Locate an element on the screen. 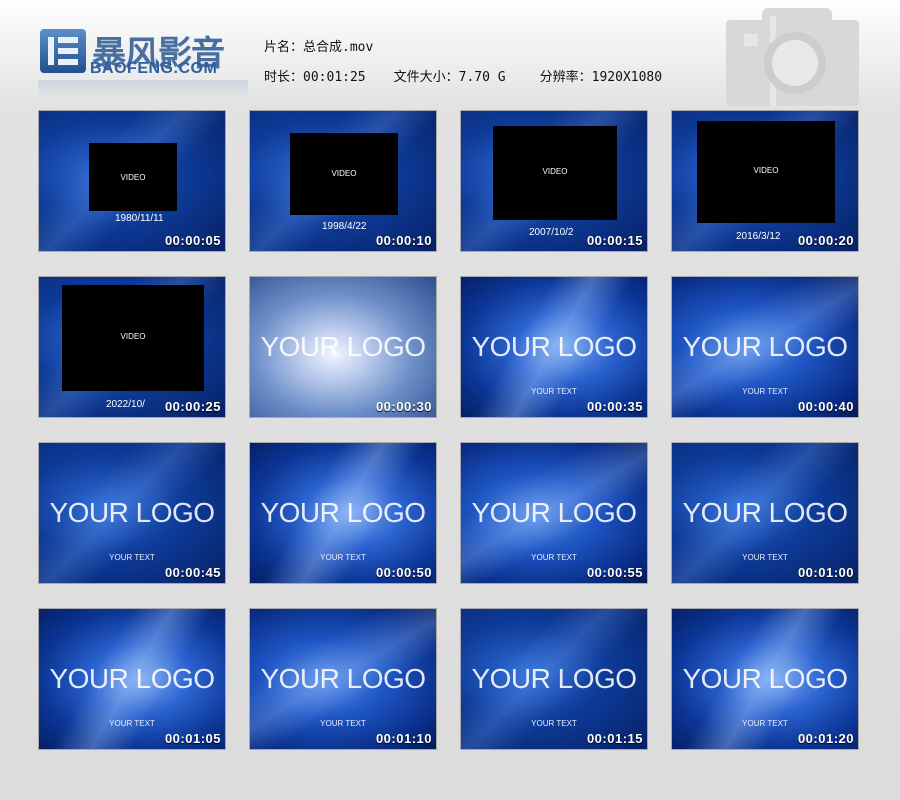 The width and height of the screenshot is (900, 800). timestamp-label: 00:00:15 is located at coordinates (614, 240).